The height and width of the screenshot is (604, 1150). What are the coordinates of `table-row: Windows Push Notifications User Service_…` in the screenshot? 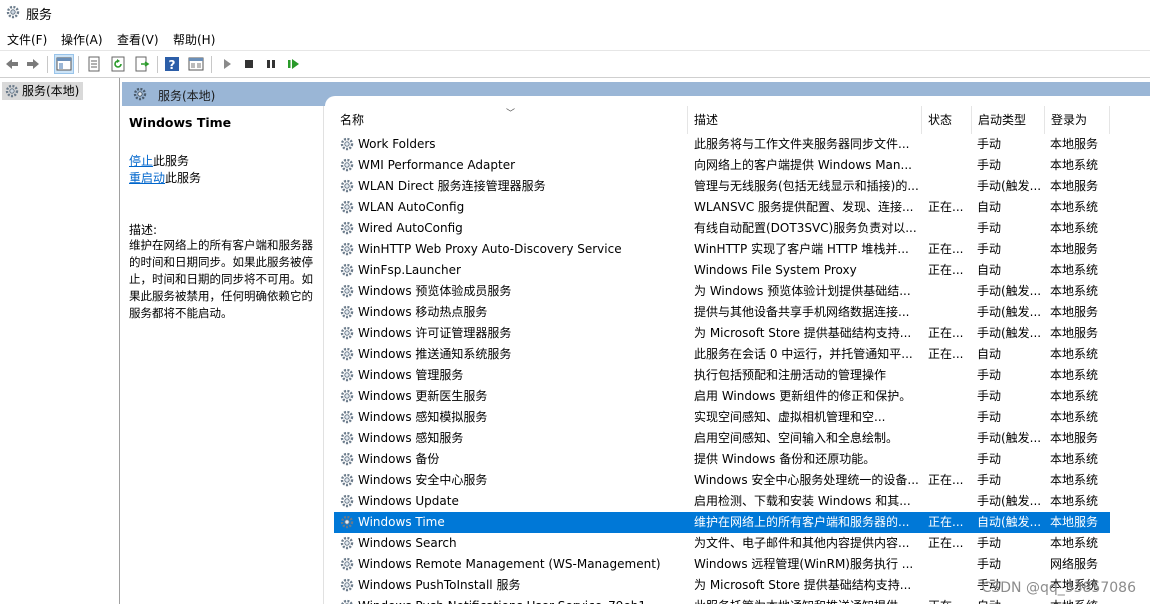 It's located at (722, 600).